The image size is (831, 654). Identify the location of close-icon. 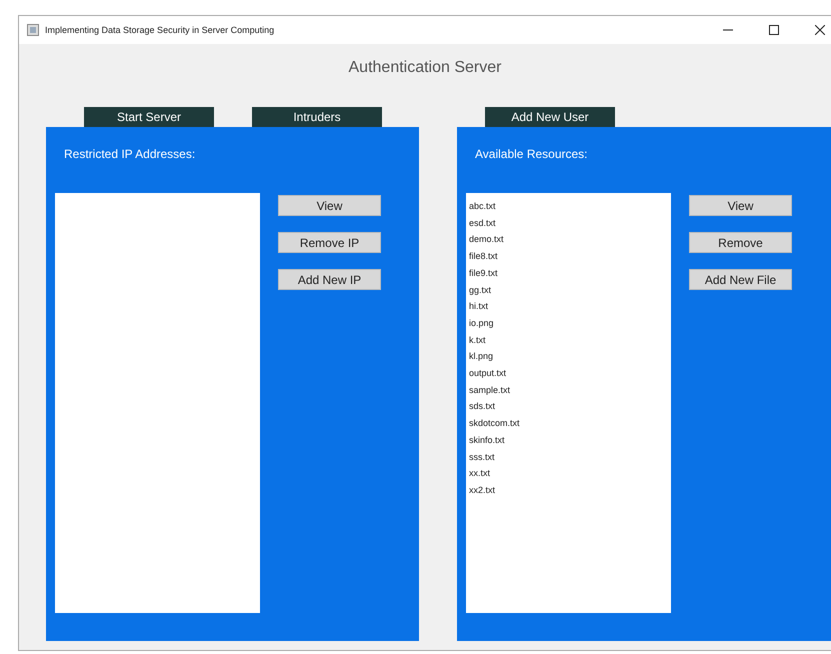
(820, 30).